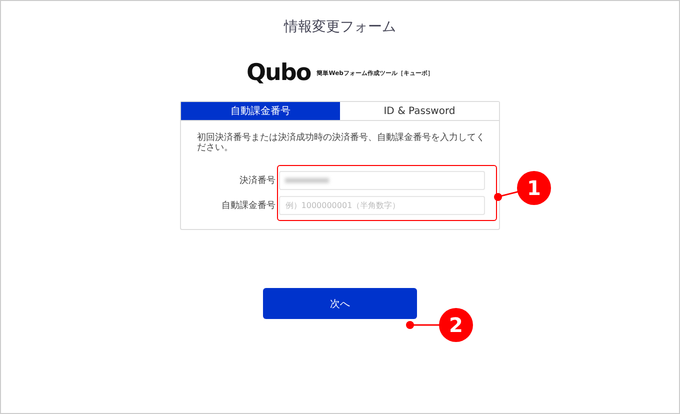  What do you see at coordinates (340, 303) in the screenshot?
I see `next-button: 次へ` at bounding box center [340, 303].